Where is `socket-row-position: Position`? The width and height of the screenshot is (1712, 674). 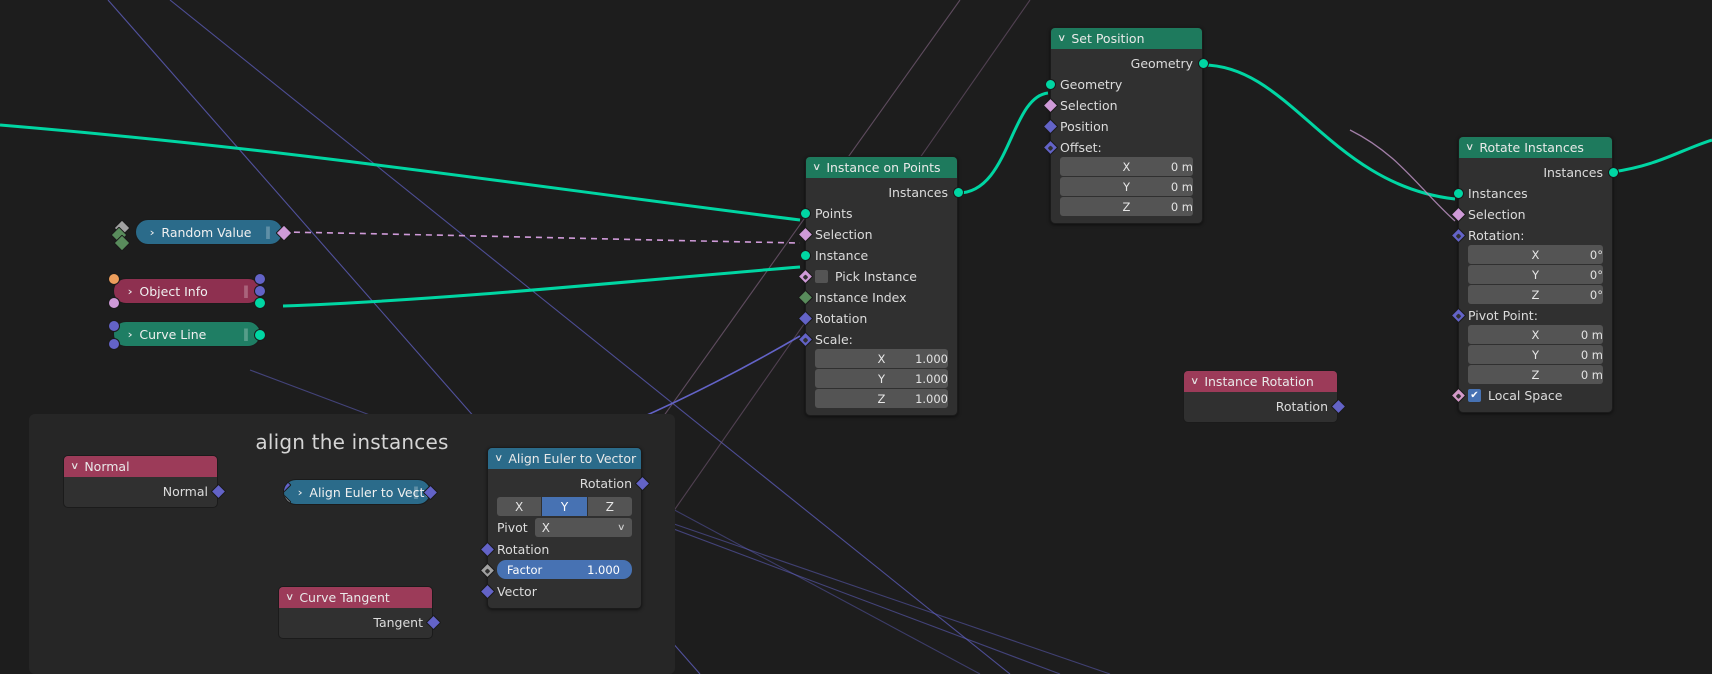
socket-row-position: Position is located at coordinates (1122, 126).